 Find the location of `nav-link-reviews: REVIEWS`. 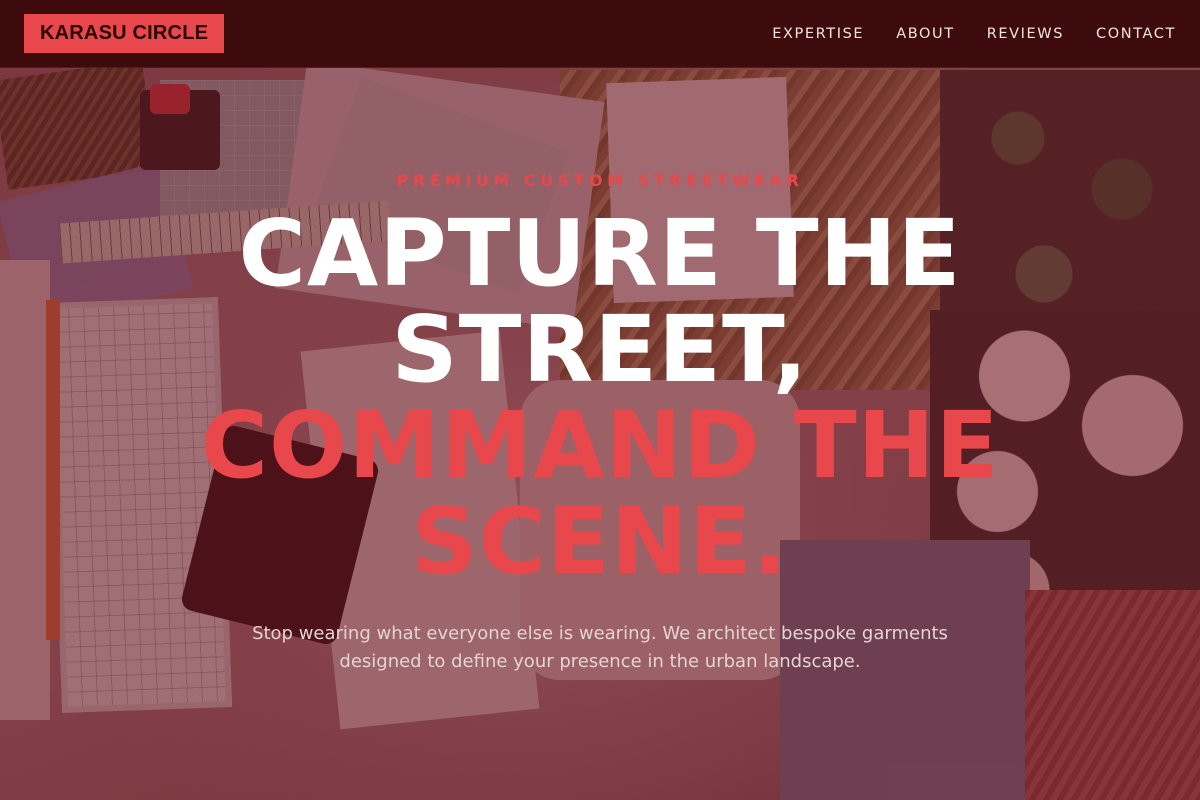

nav-link-reviews: REVIEWS is located at coordinates (1025, 34).